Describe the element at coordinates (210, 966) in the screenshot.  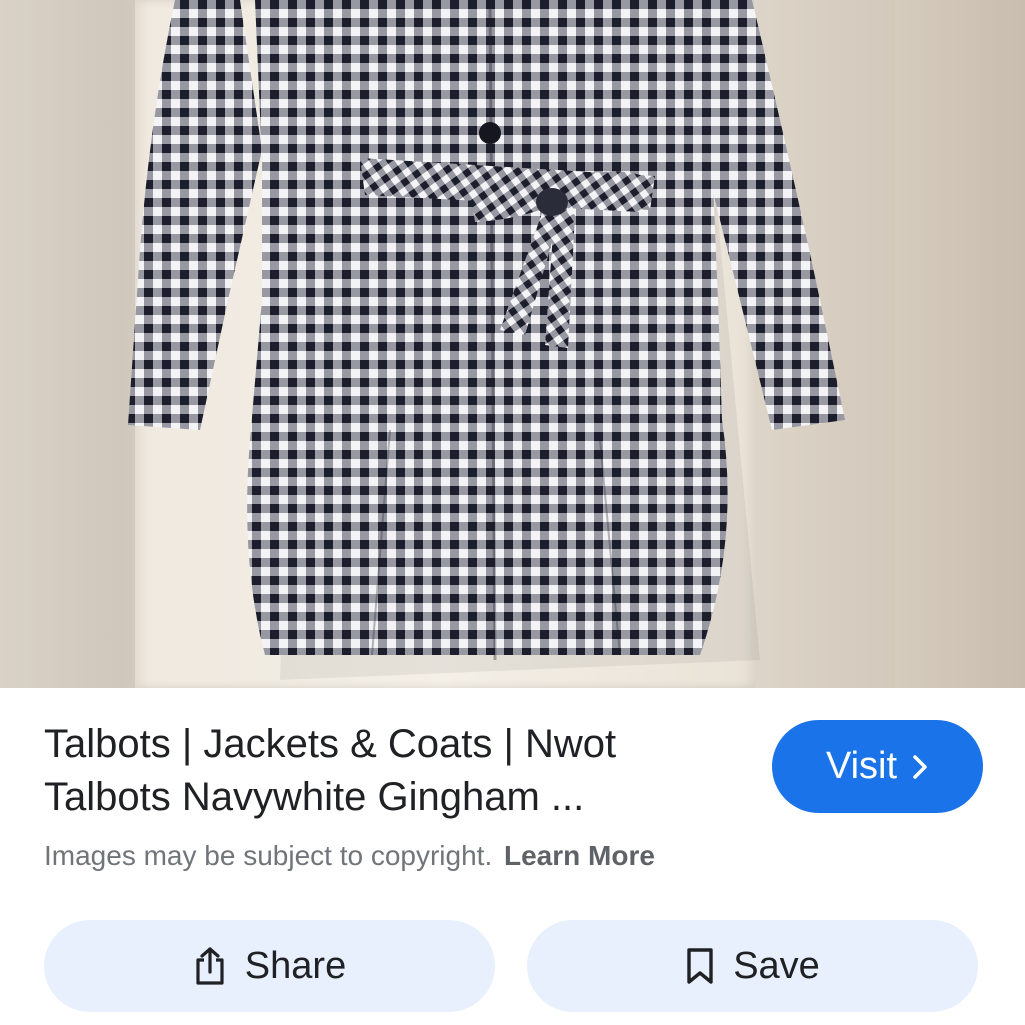
I see `share-icon` at that location.